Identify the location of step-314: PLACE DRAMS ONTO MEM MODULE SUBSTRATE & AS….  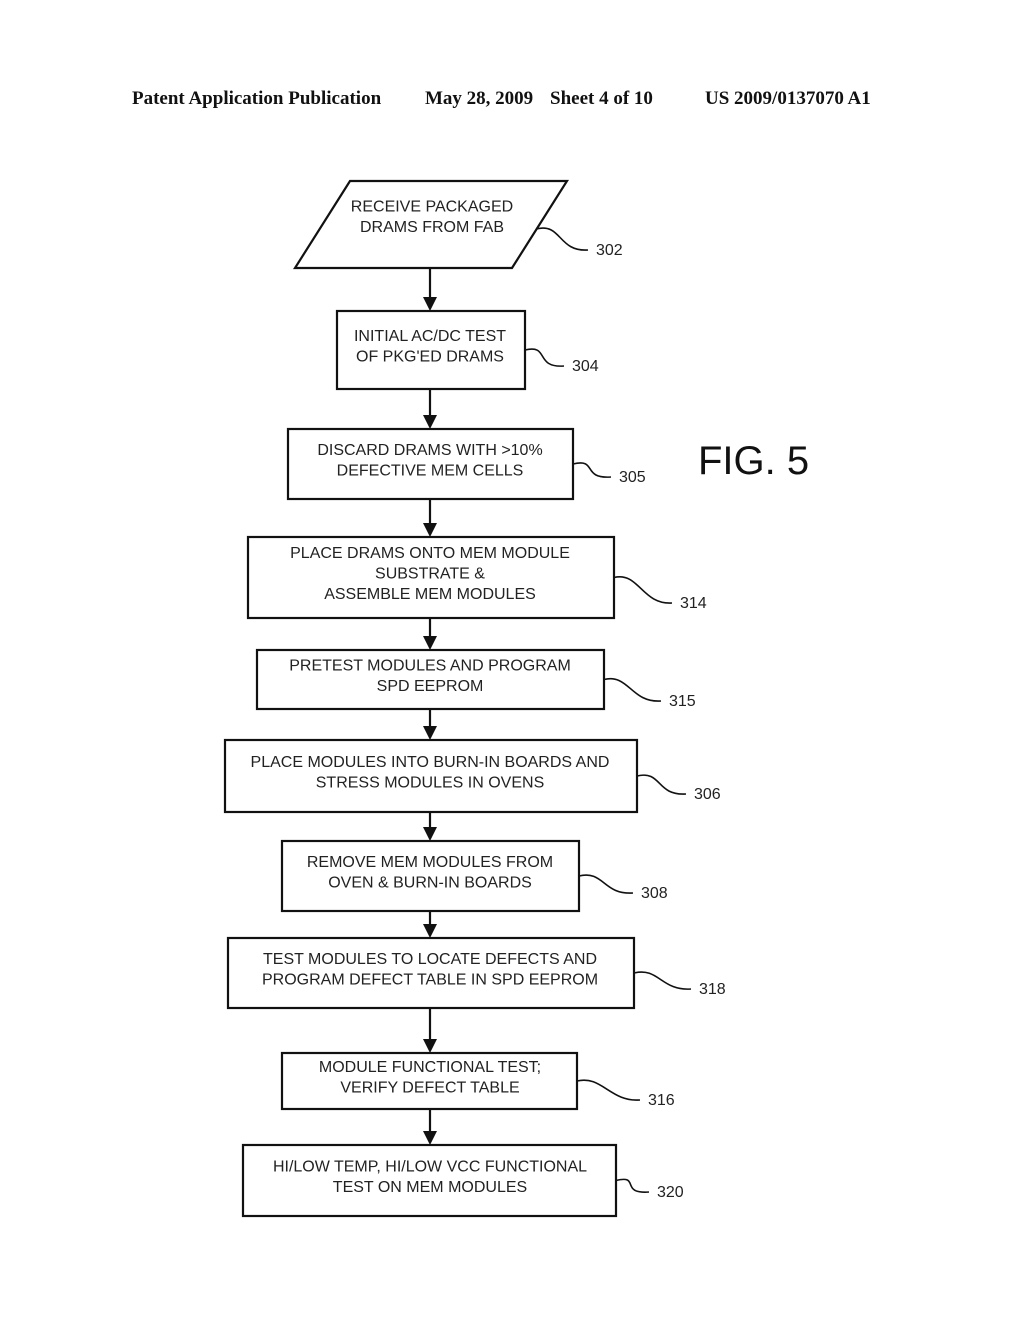
(476, 577).